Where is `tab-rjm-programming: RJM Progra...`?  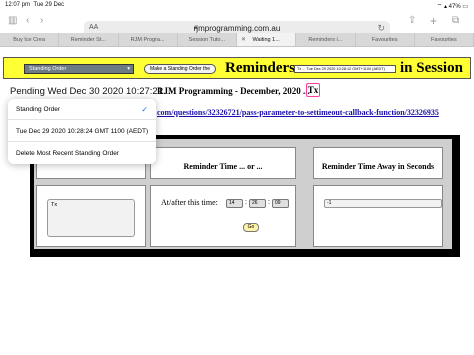 tab-rjm-programming: RJM Progra... is located at coordinates (148, 39).